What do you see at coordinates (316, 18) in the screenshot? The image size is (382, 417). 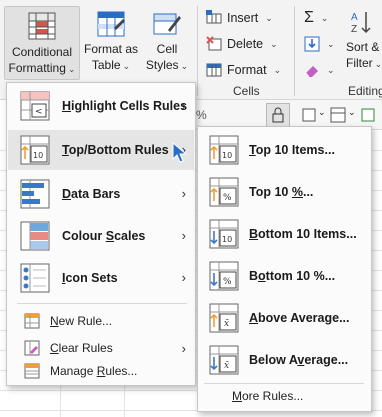 I see `autosum-button: Σ ⌄` at bounding box center [316, 18].